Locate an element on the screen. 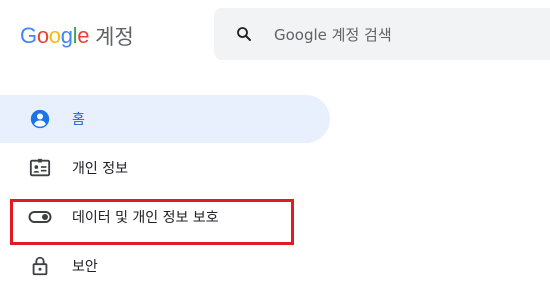 The height and width of the screenshot is (293, 550). logo-letter: G is located at coordinates (28, 35).